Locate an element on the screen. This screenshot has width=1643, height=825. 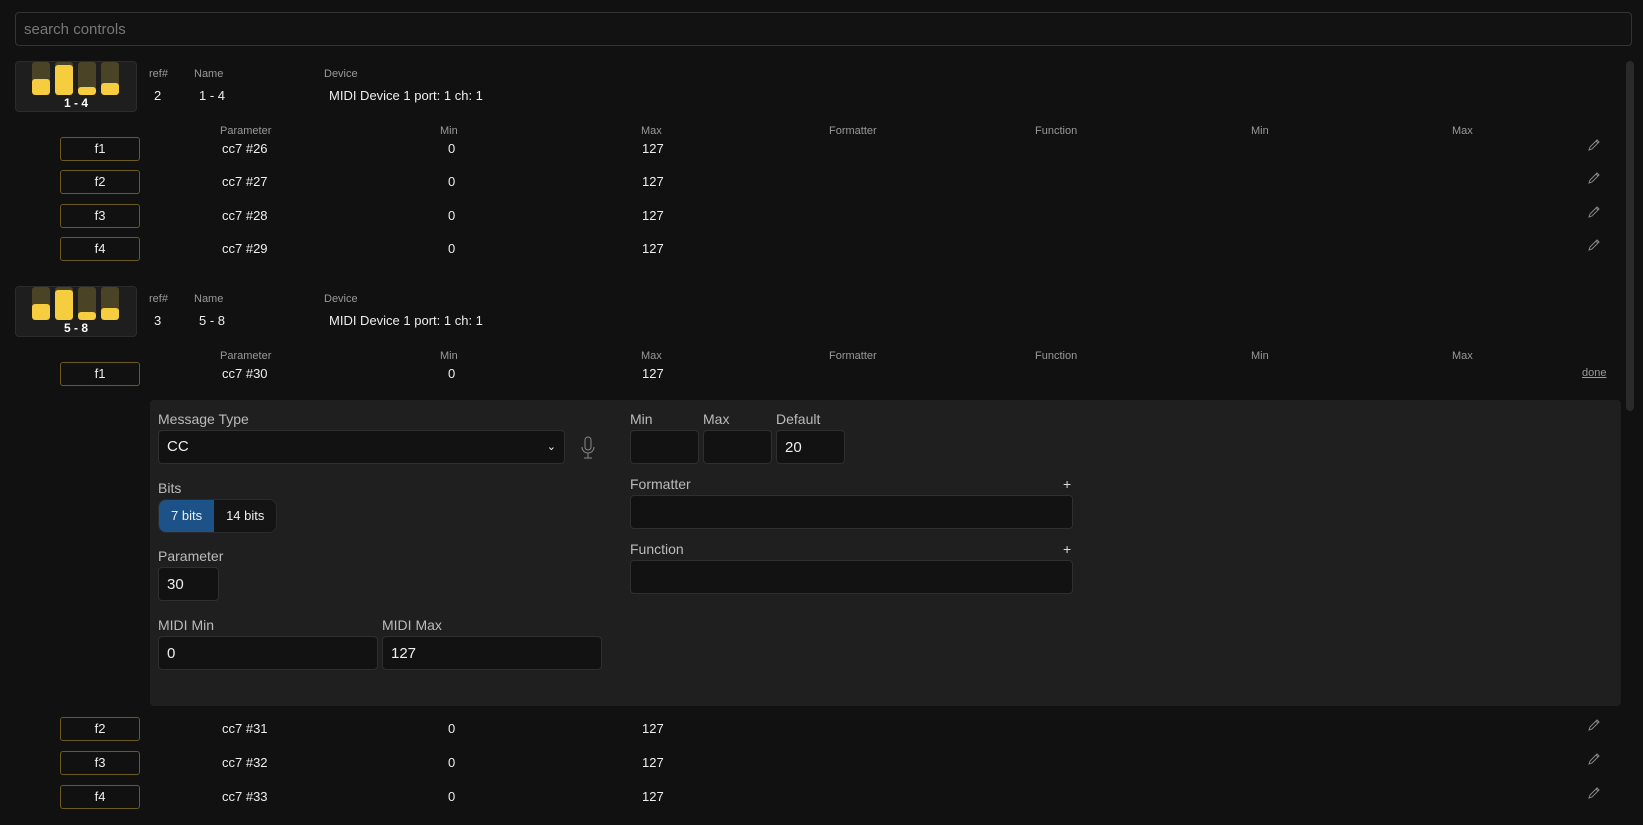
bits-14-option: 14 bits is located at coordinates (245, 516).